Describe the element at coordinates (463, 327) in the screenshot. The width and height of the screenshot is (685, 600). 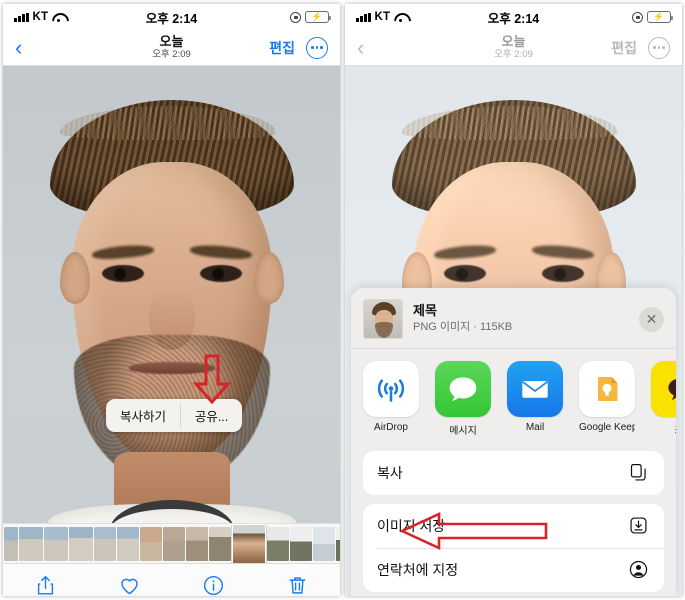
I see `shared-item-subtitle: PNG 이미지 · 115KB` at that location.